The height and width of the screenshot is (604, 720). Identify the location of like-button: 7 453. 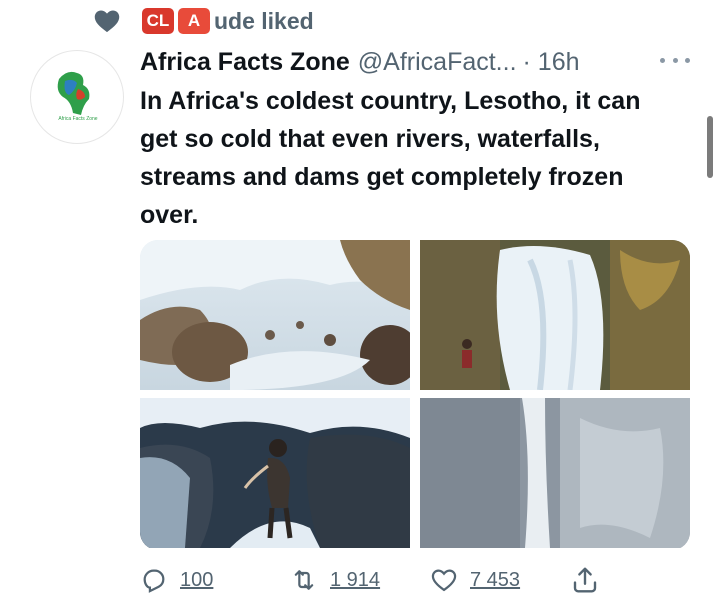
(475, 580).